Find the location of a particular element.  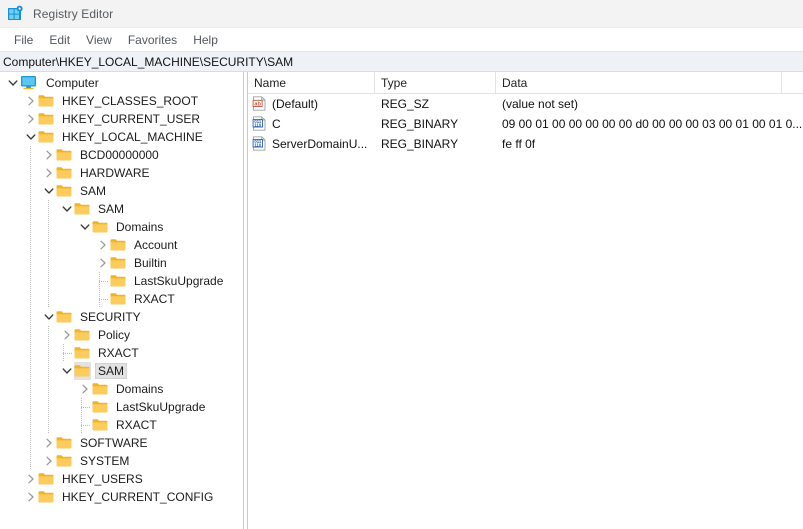

tree-item-system: SYSTEM is located at coordinates (121, 461).